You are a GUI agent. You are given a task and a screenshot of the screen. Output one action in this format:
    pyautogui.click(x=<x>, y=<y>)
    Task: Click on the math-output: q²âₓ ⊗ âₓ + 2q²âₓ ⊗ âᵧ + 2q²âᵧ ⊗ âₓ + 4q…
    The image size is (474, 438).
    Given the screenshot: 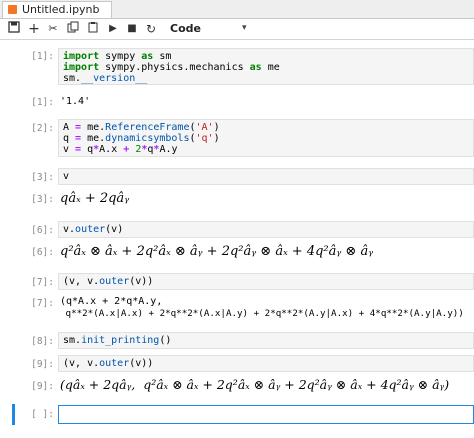 What is the action you would take?
    pyautogui.click(x=217, y=251)
    